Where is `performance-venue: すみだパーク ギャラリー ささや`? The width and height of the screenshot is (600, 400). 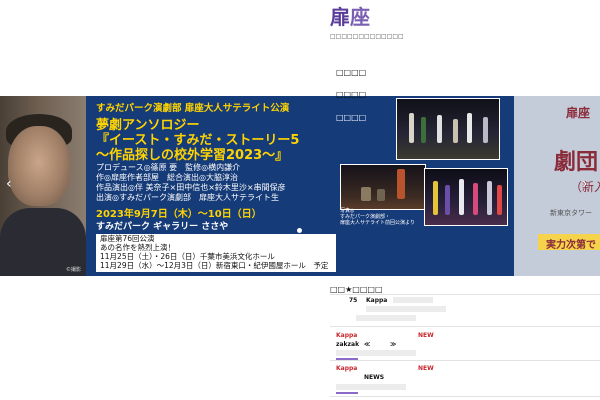
performance-venue: すみだパーク ギャラリー ささや is located at coordinates (162, 227).